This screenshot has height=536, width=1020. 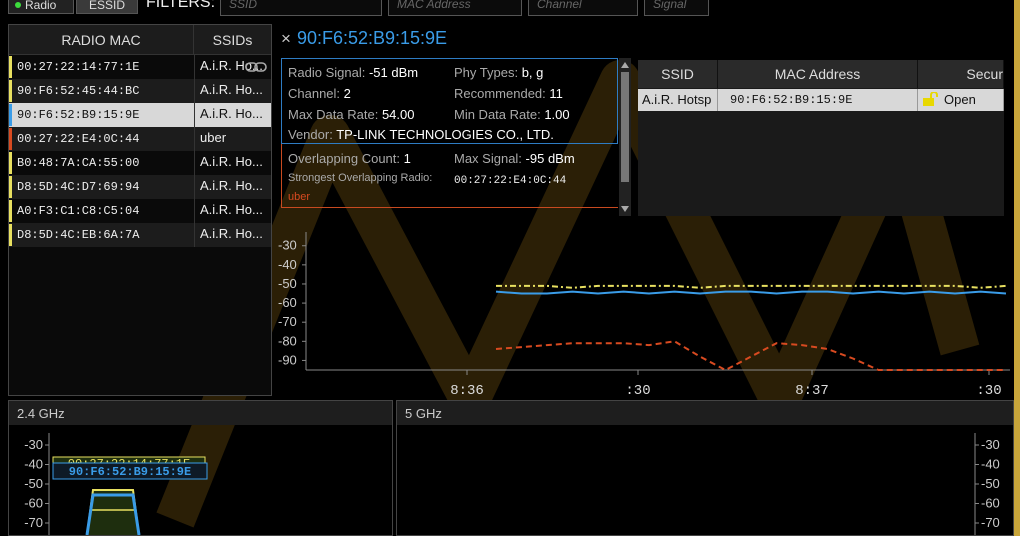 What do you see at coordinates (299, 197) in the screenshot?
I see `strongest-overlap-ssid: uber` at bounding box center [299, 197].